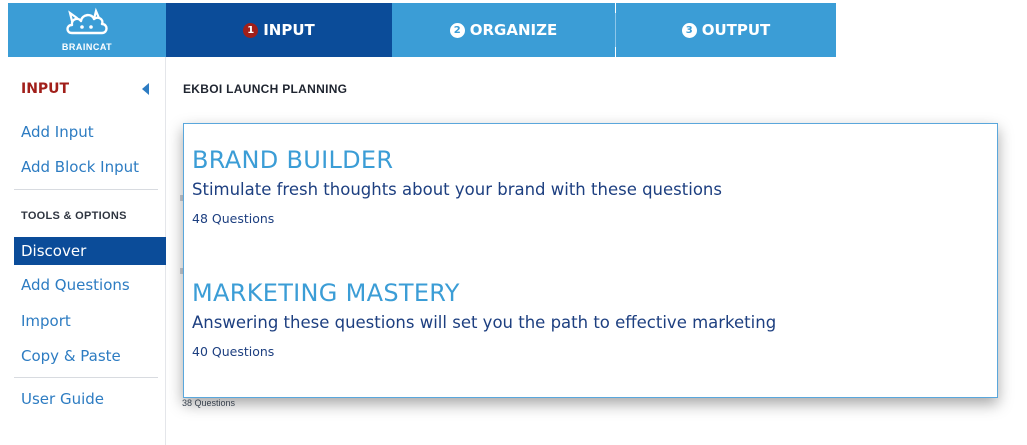 This screenshot has width=1027, height=445. I want to click on tab-label: INPUT, so click(289, 30).